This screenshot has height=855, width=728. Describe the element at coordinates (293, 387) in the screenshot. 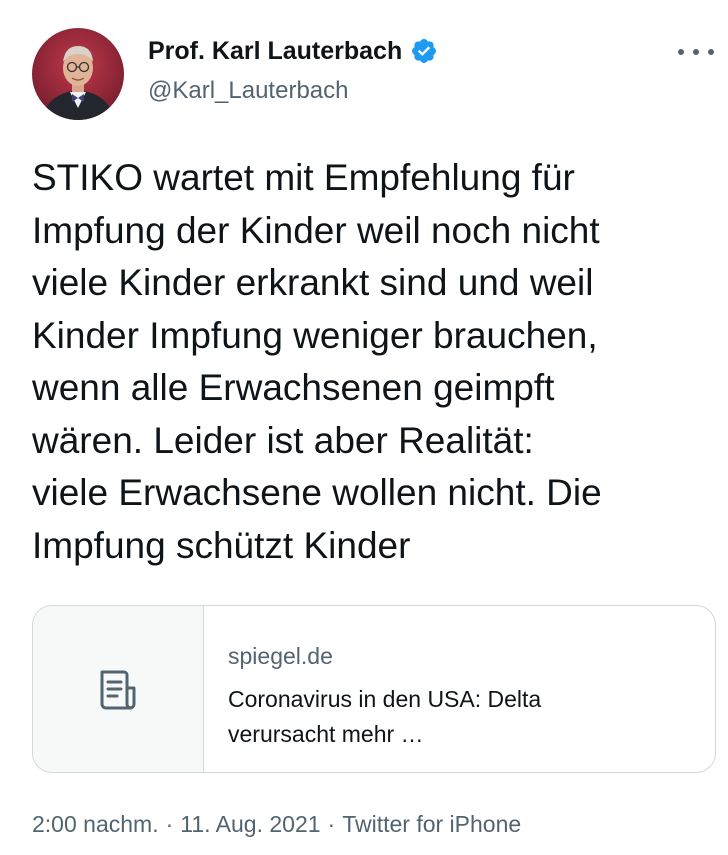

I see `tweet-text-line: wenn alle Erwachsenen geimpft` at that location.